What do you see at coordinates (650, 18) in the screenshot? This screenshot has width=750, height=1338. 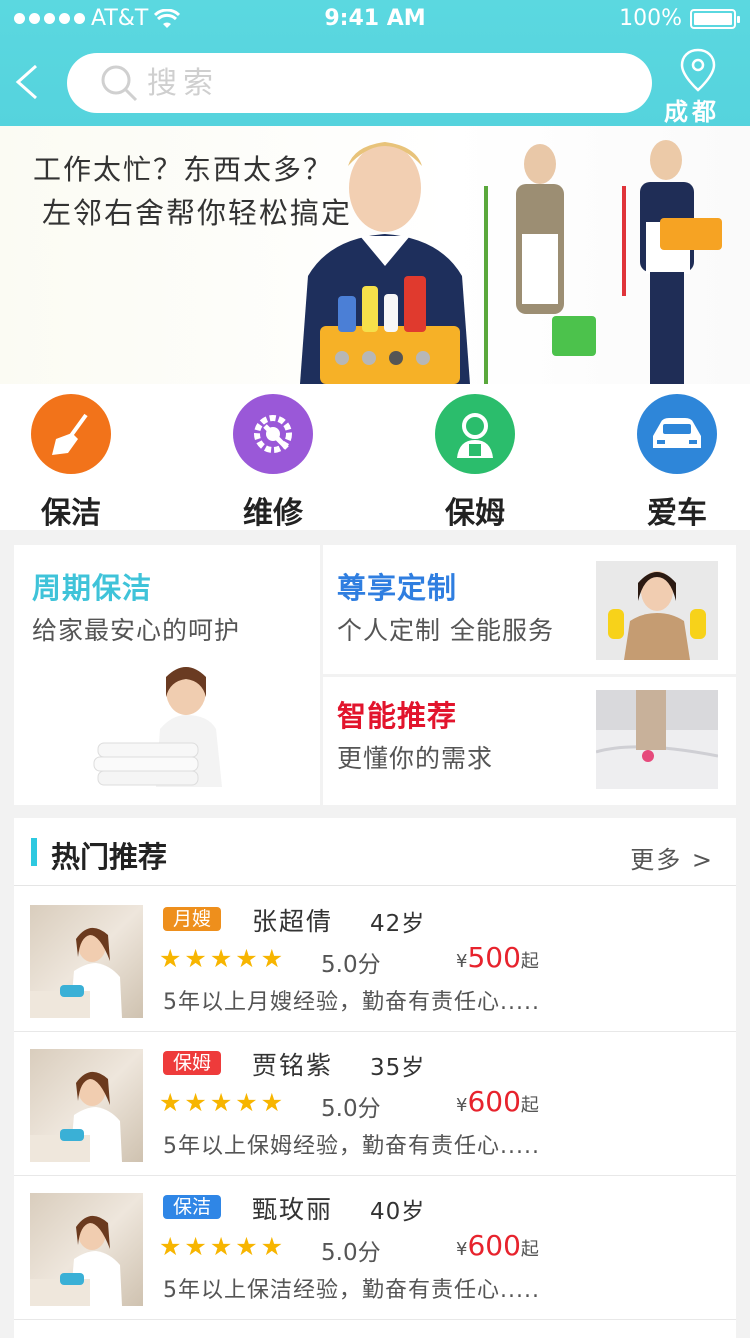 I see `battery-percent: 100%` at bounding box center [650, 18].